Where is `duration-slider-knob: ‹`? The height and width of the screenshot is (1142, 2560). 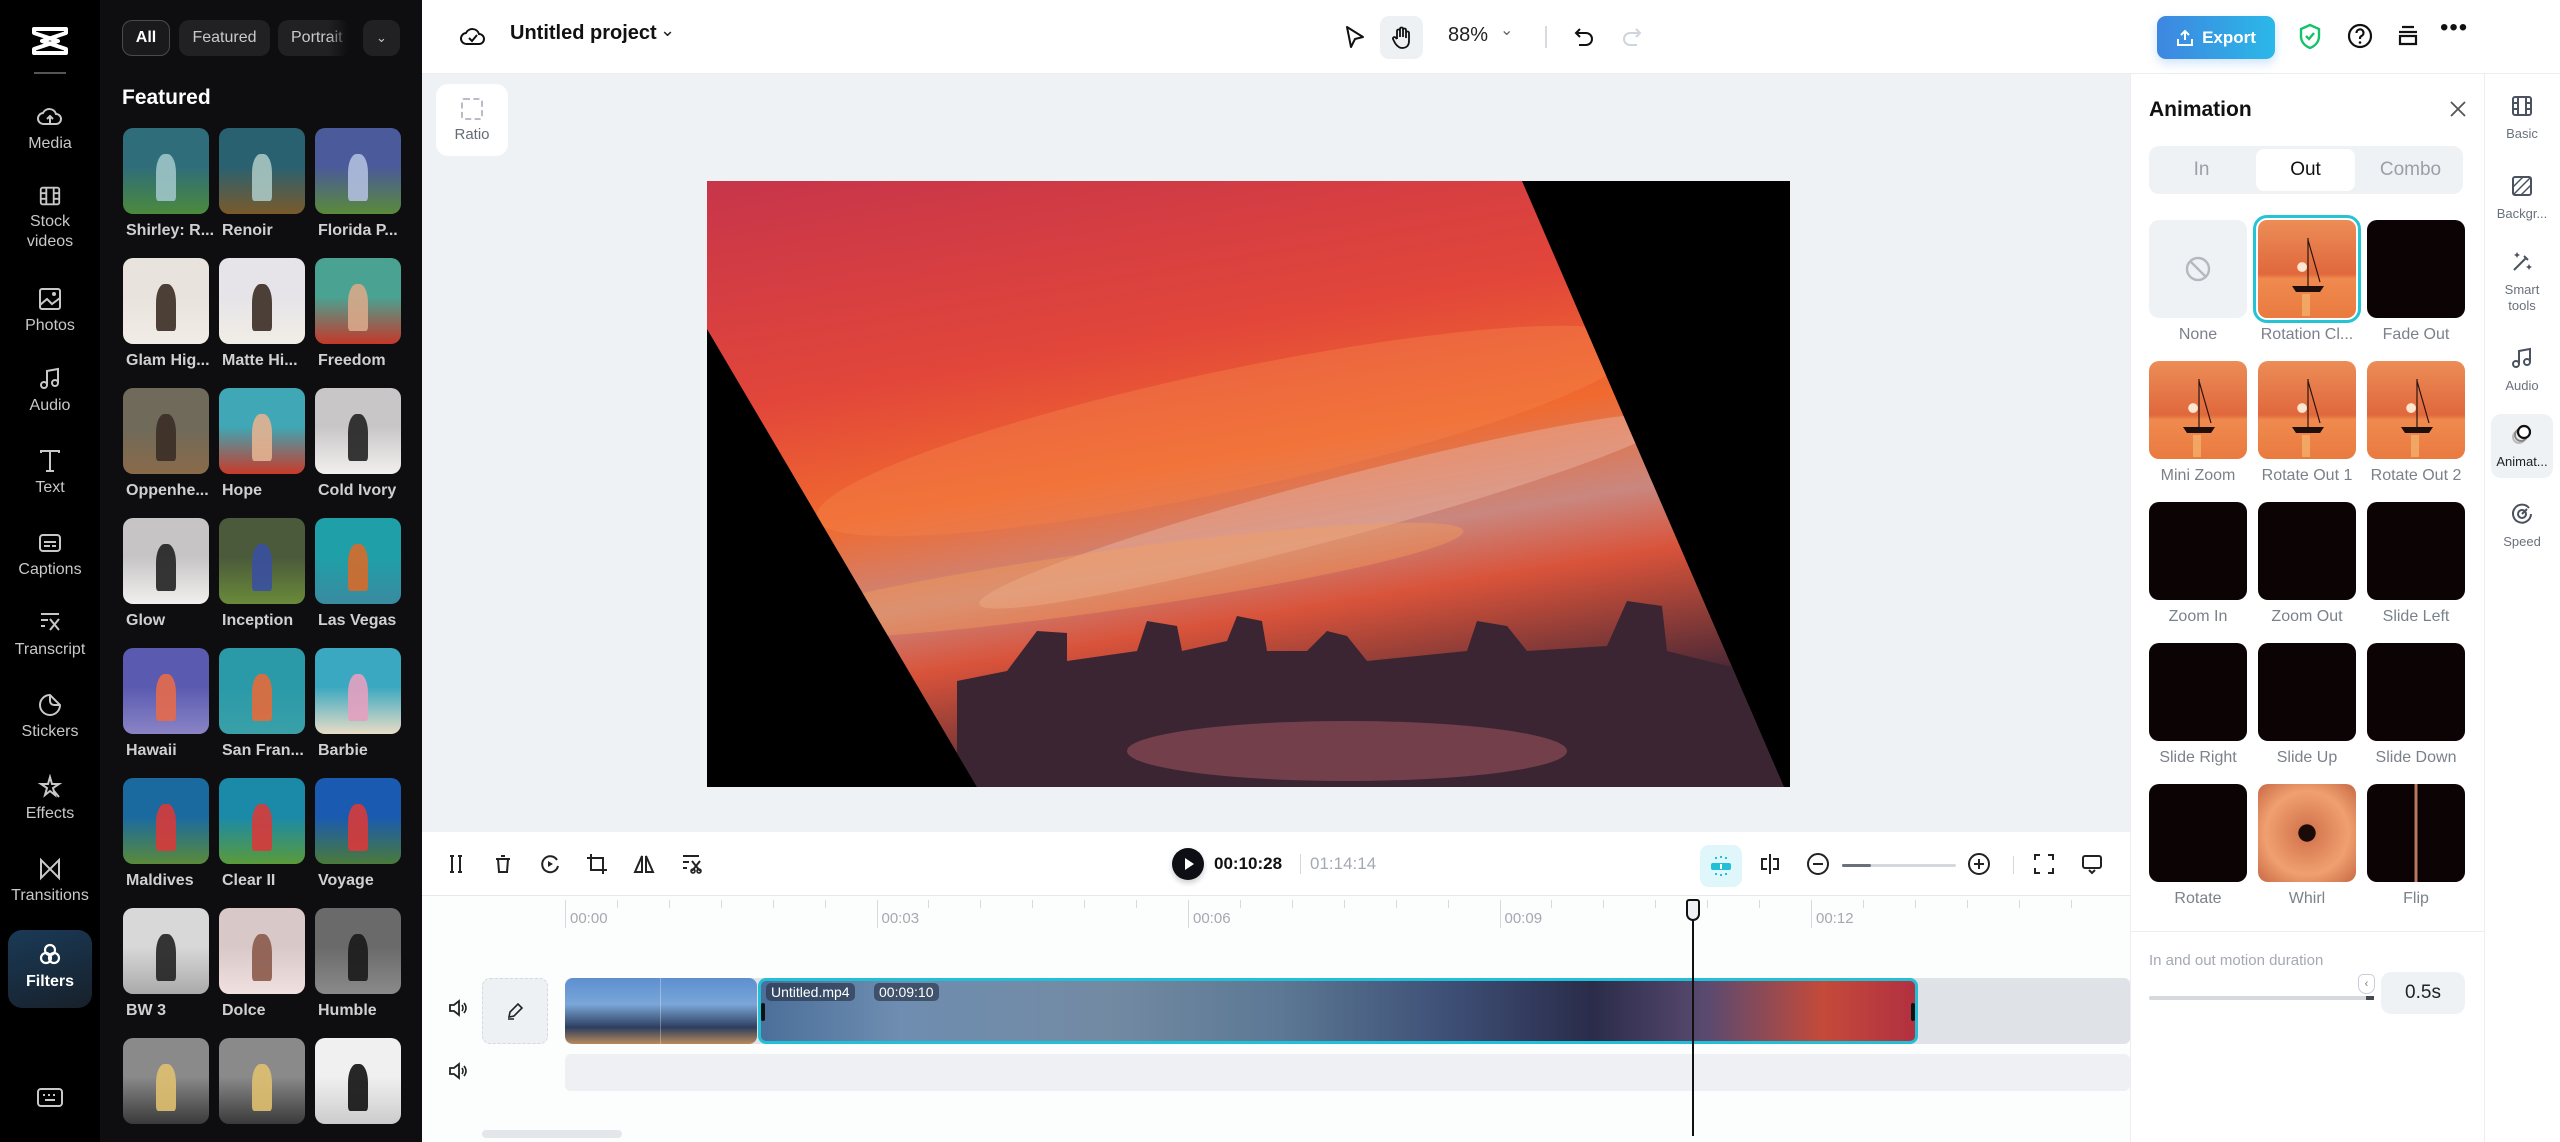 duration-slider-knob: ‹ is located at coordinates (2366, 984).